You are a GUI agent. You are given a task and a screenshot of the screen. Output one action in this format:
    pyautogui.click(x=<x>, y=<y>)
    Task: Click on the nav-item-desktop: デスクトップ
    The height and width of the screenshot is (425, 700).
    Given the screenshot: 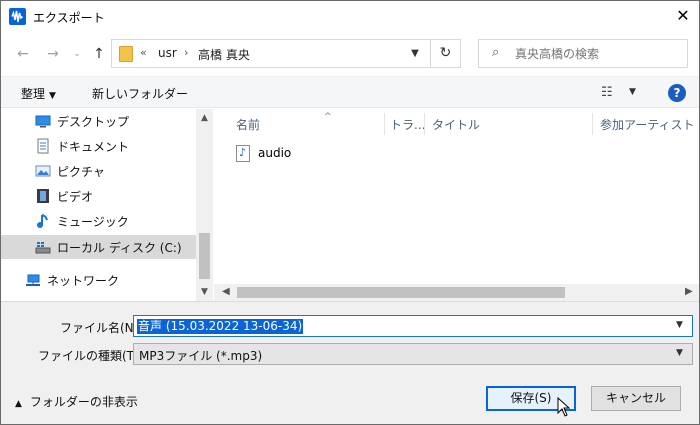 What is the action you would take?
    pyautogui.click(x=98, y=121)
    